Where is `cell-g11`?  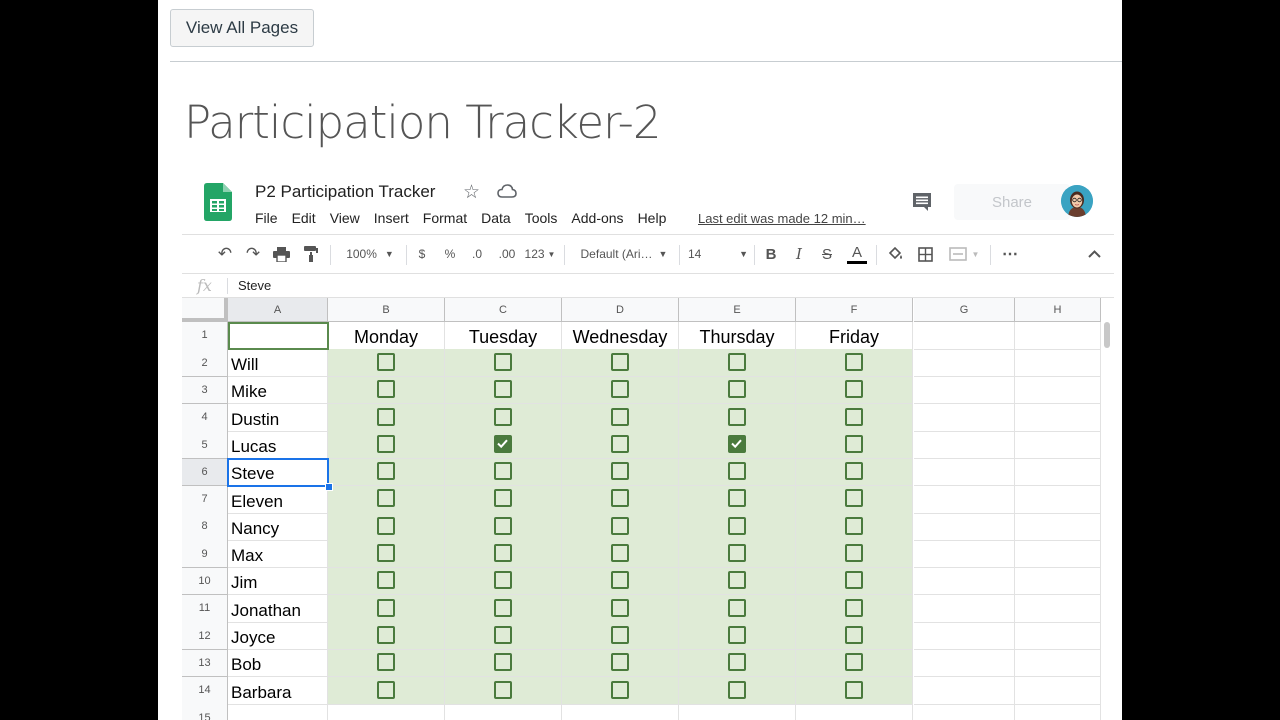
cell-g11 is located at coordinates (964, 609).